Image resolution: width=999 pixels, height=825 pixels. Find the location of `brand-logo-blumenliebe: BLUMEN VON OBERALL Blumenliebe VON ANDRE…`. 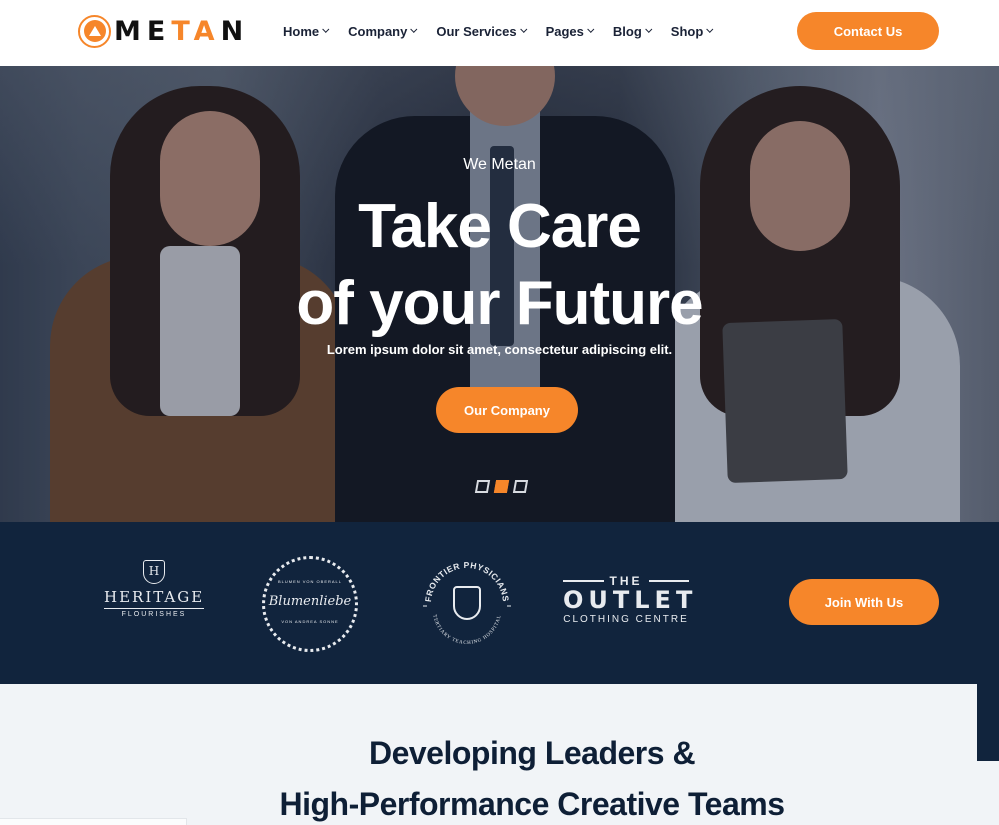

brand-logo-blumenliebe: BLUMEN VON OBERALL Blumenliebe VON ANDRE… is located at coordinates (310, 604).